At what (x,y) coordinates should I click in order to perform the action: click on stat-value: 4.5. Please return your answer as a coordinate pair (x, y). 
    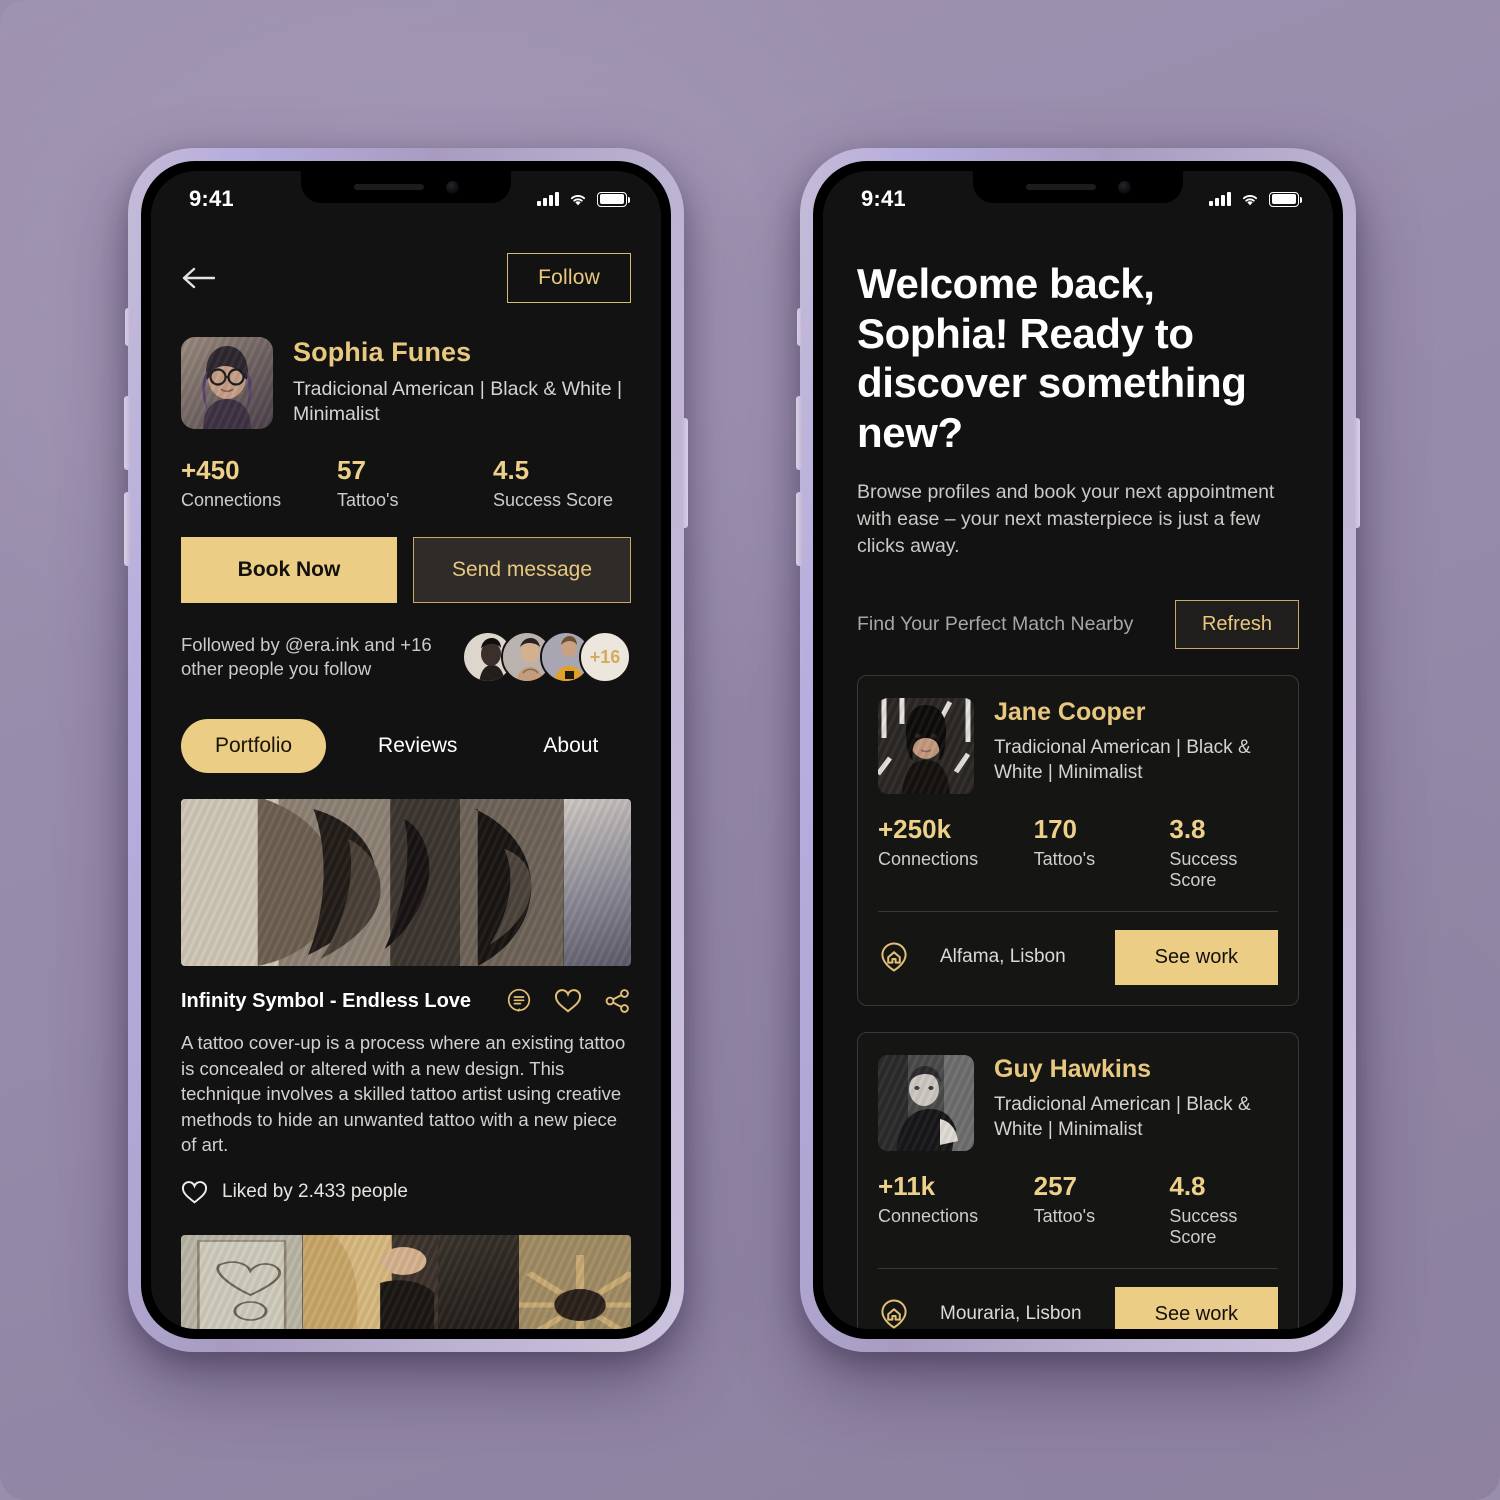
    Looking at the image, I should click on (511, 470).